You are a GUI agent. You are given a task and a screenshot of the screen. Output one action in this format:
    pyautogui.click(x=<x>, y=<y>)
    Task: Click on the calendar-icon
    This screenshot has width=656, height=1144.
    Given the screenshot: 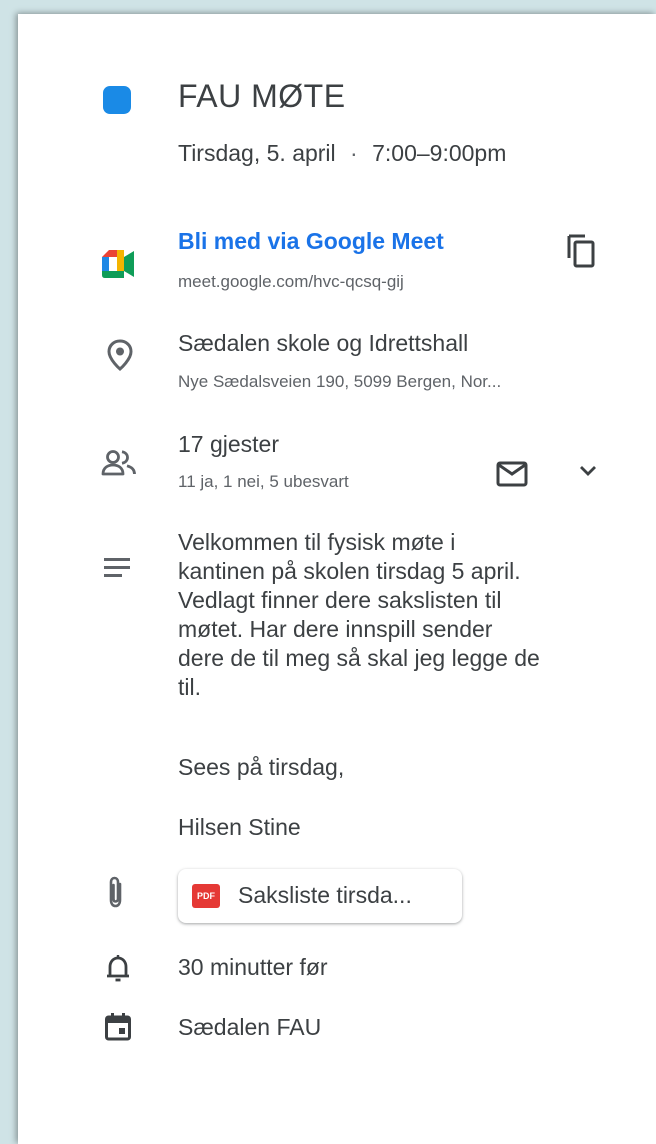 What is the action you would take?
    pyautogui.click(x=118, y=1027)
    